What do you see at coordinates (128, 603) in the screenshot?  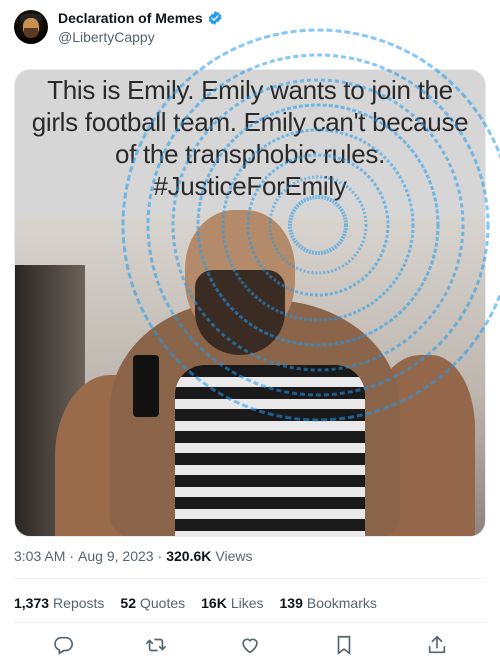 I see `quotes-count: 52` at bounding box center [128, 603].